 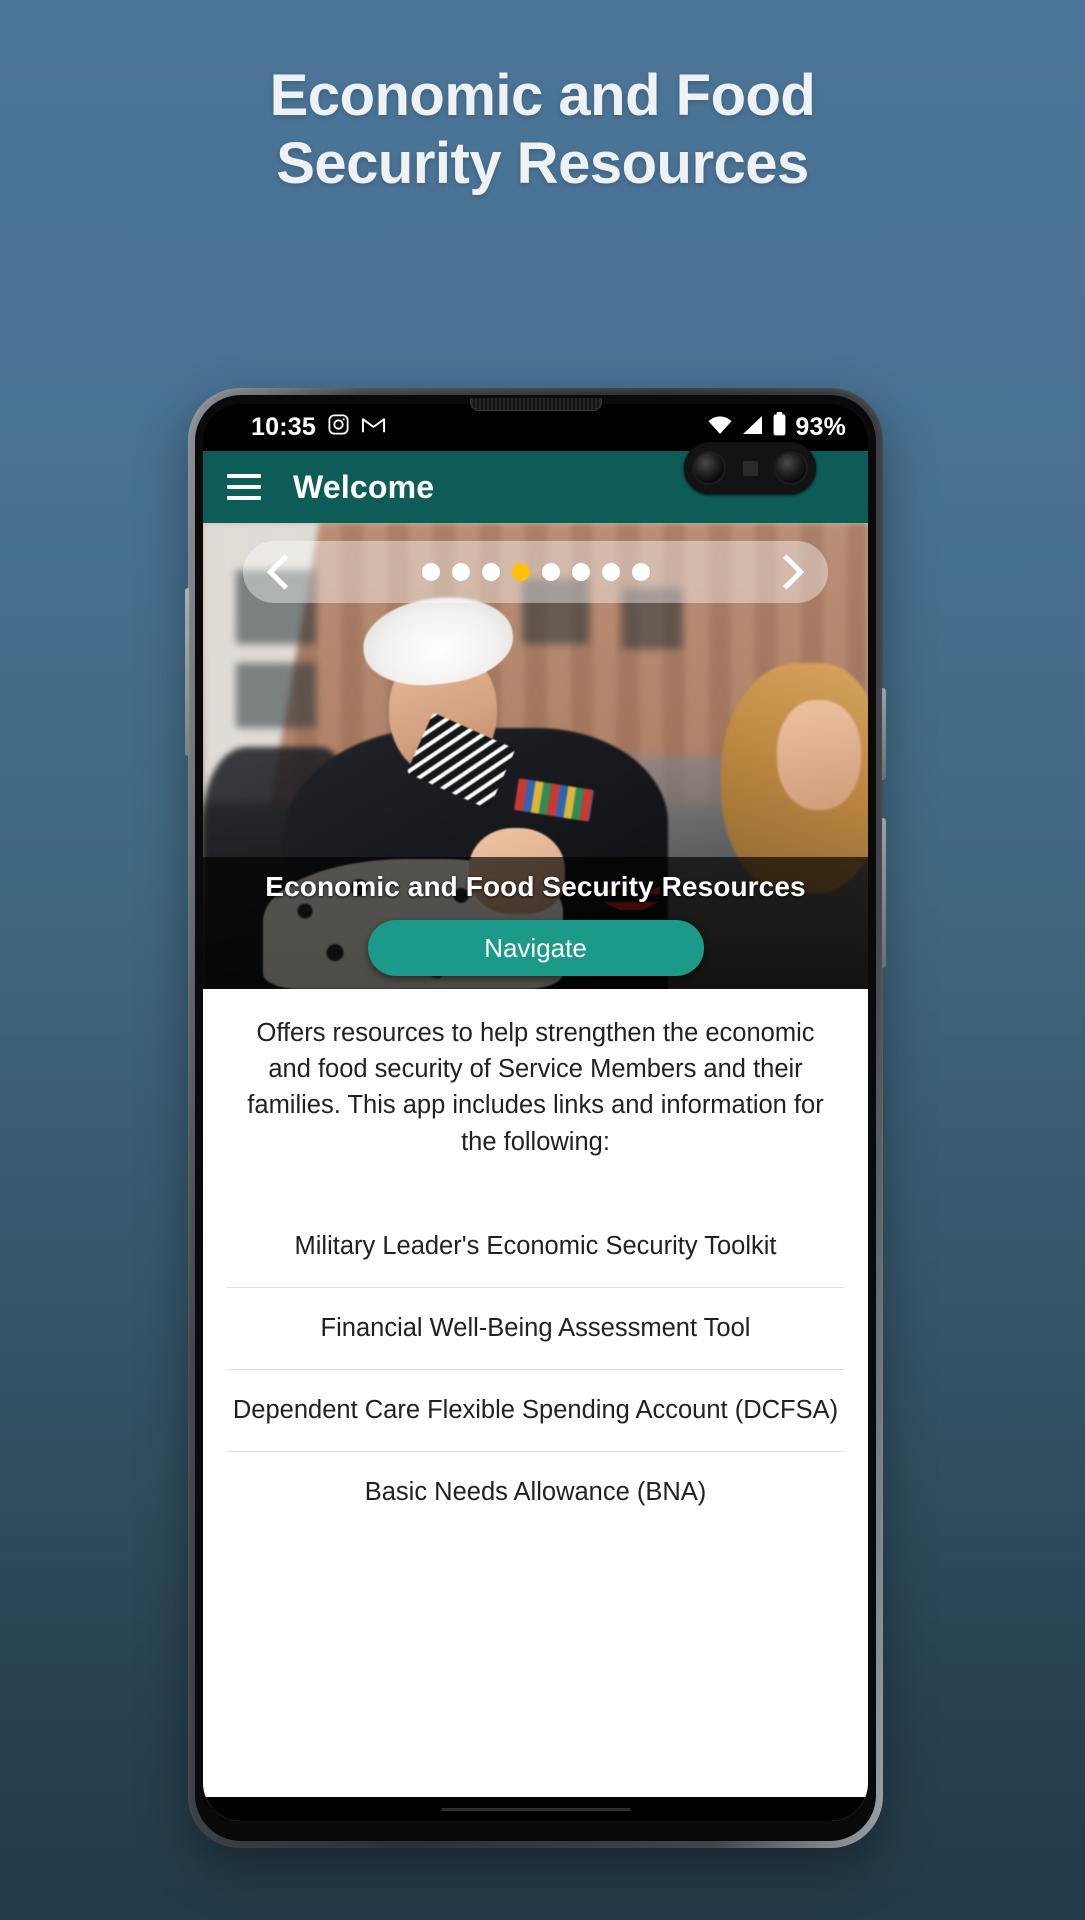 I want to click on front-camera-module-icon, so click(x=750, y=468).